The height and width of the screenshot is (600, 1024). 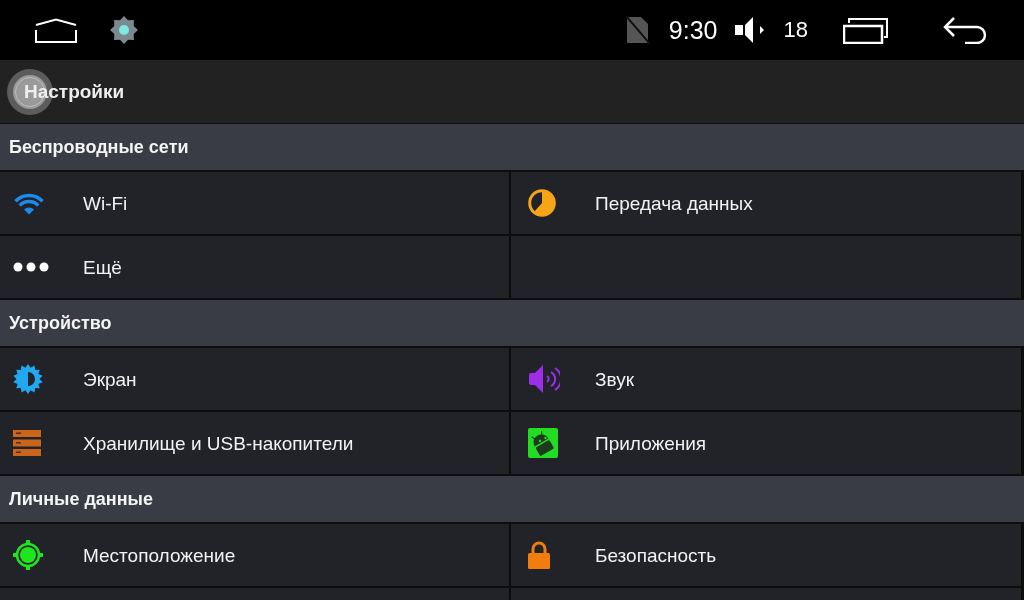 What do you see at coordinates (254, 555) in the screenshot?
I see `settings-item: Местоположение` at bounding box center [254, 555].